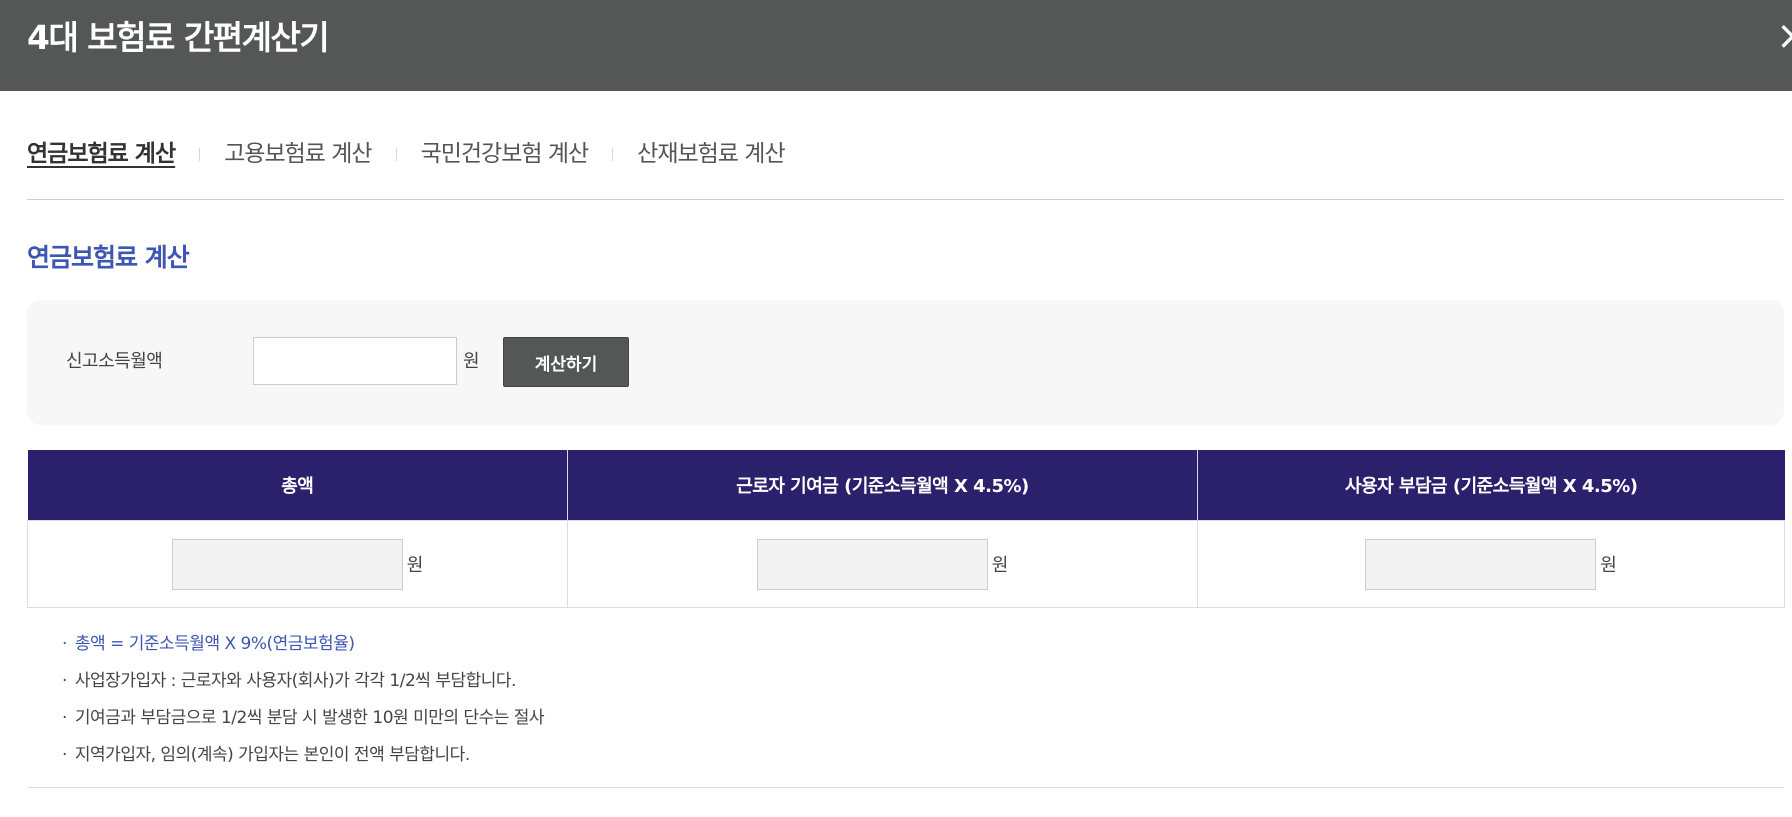  Describe the element at coordinates (1784, 36) in the screenshot. I see `close-icon: ×` at that location.